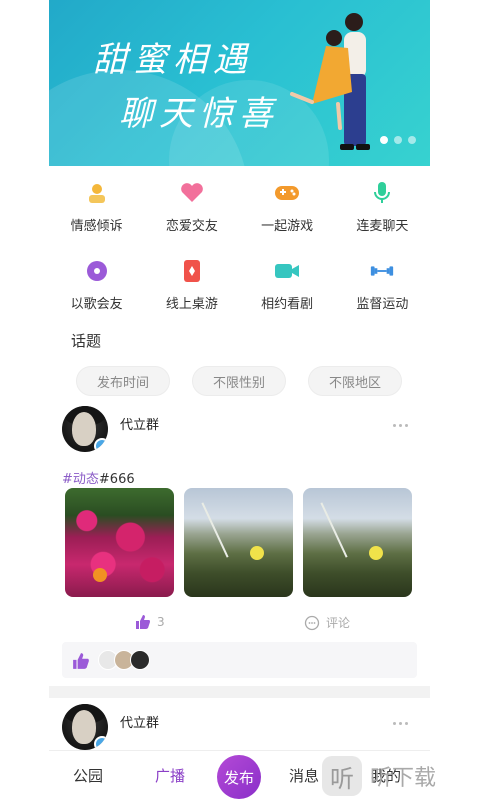  Describe the element at coordinates (403, 778) in the screenshot. I see `watermark-text: 听下载` at that location.